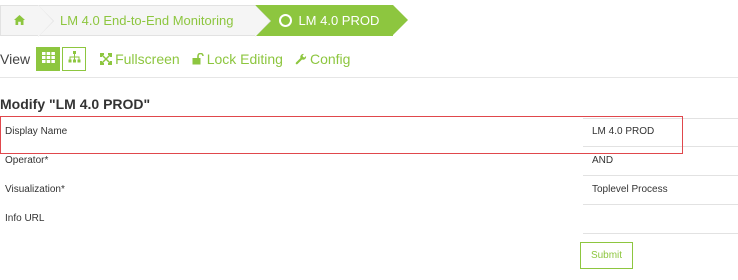 This screenshot has width=738, height=280. What do you see at coordinates (244, 59) in the screenshot?
I see `lock-editing-label: Lock Editing` at bounding box center [244, 59].